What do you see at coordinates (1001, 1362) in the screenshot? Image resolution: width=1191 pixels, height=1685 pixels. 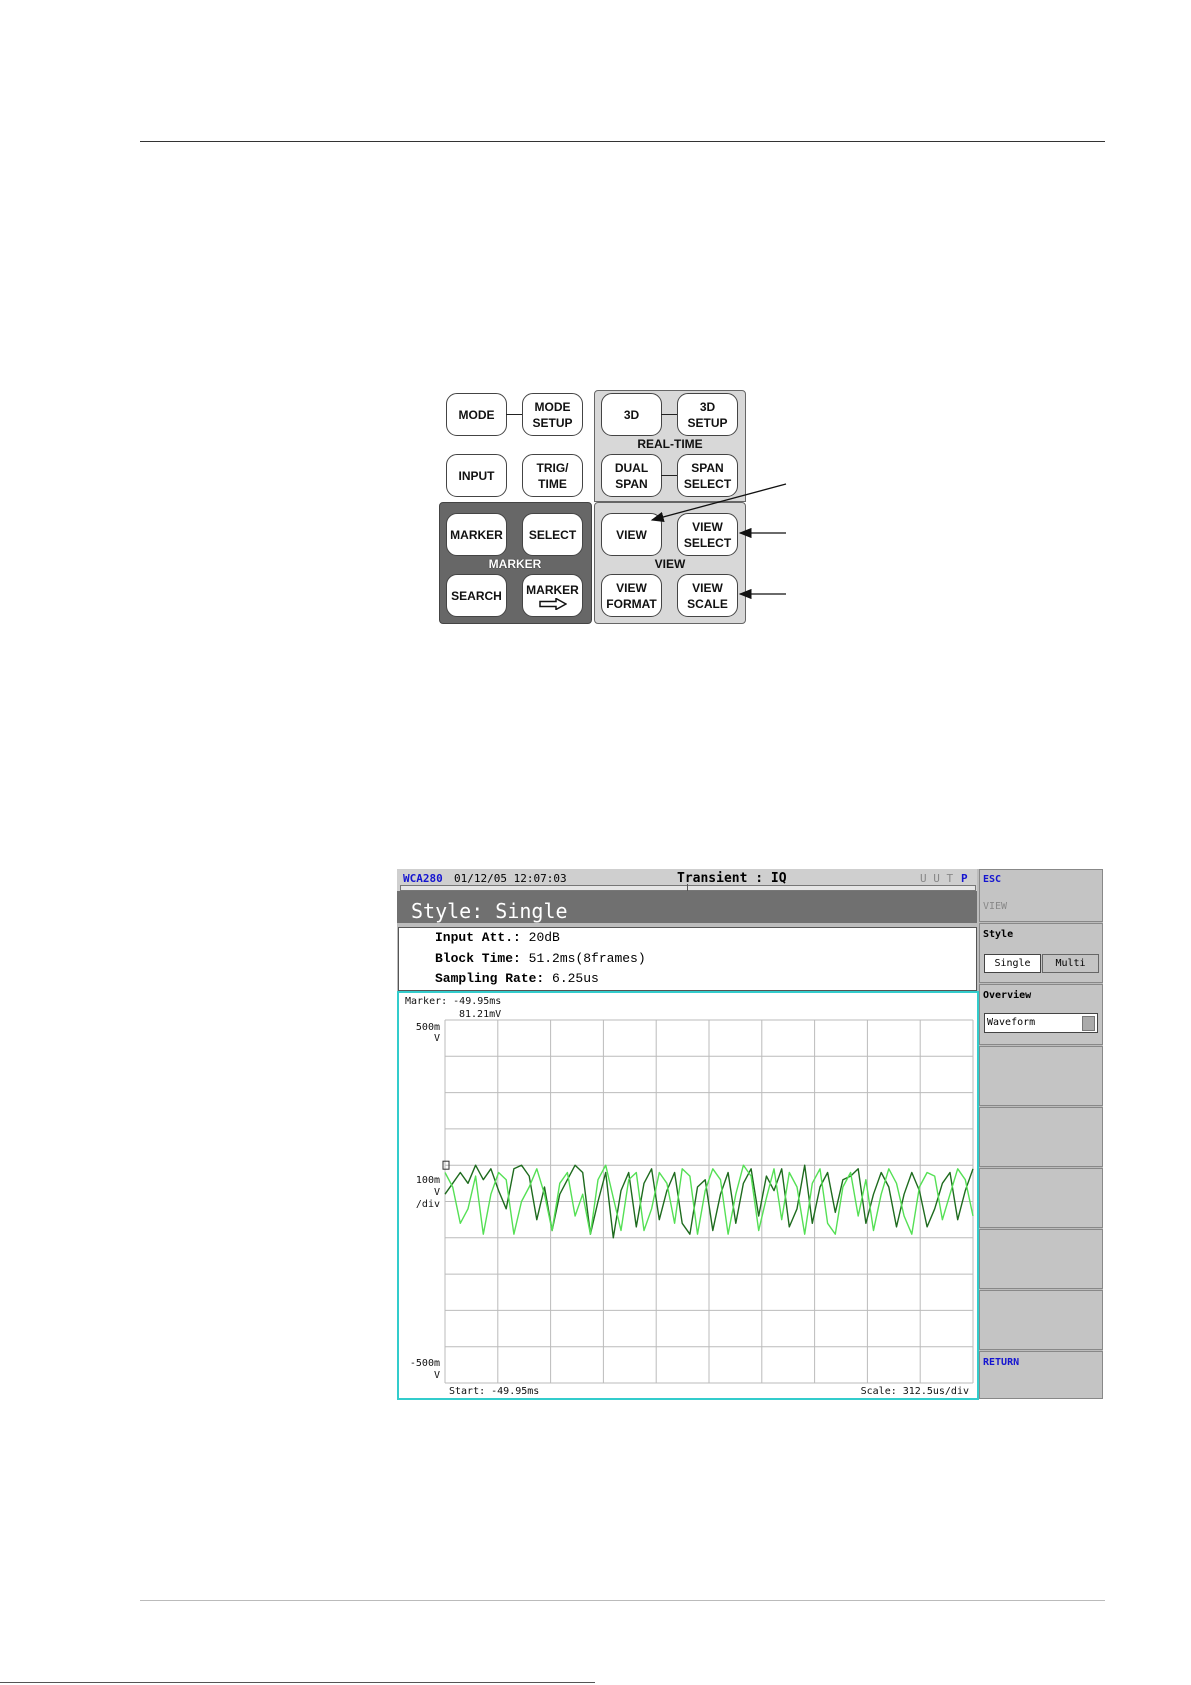 I see `return-label: RETURN` at bounding box center [1001, 1362].